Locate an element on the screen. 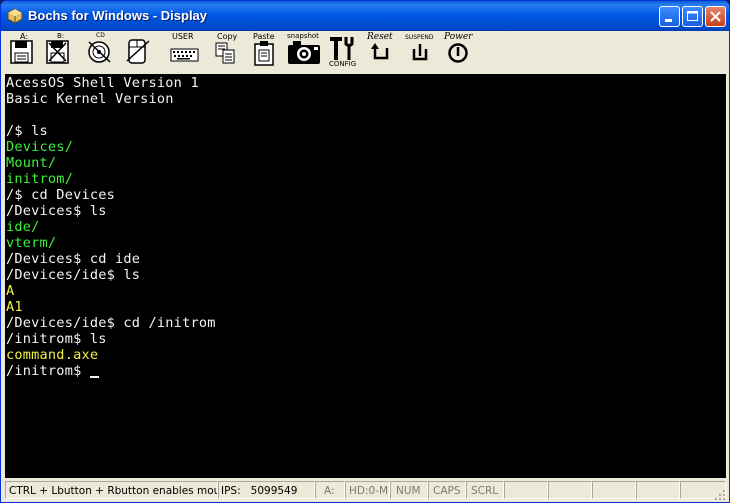 The image size is (730, 503). maximize-button is located at coordinates (692, 16).